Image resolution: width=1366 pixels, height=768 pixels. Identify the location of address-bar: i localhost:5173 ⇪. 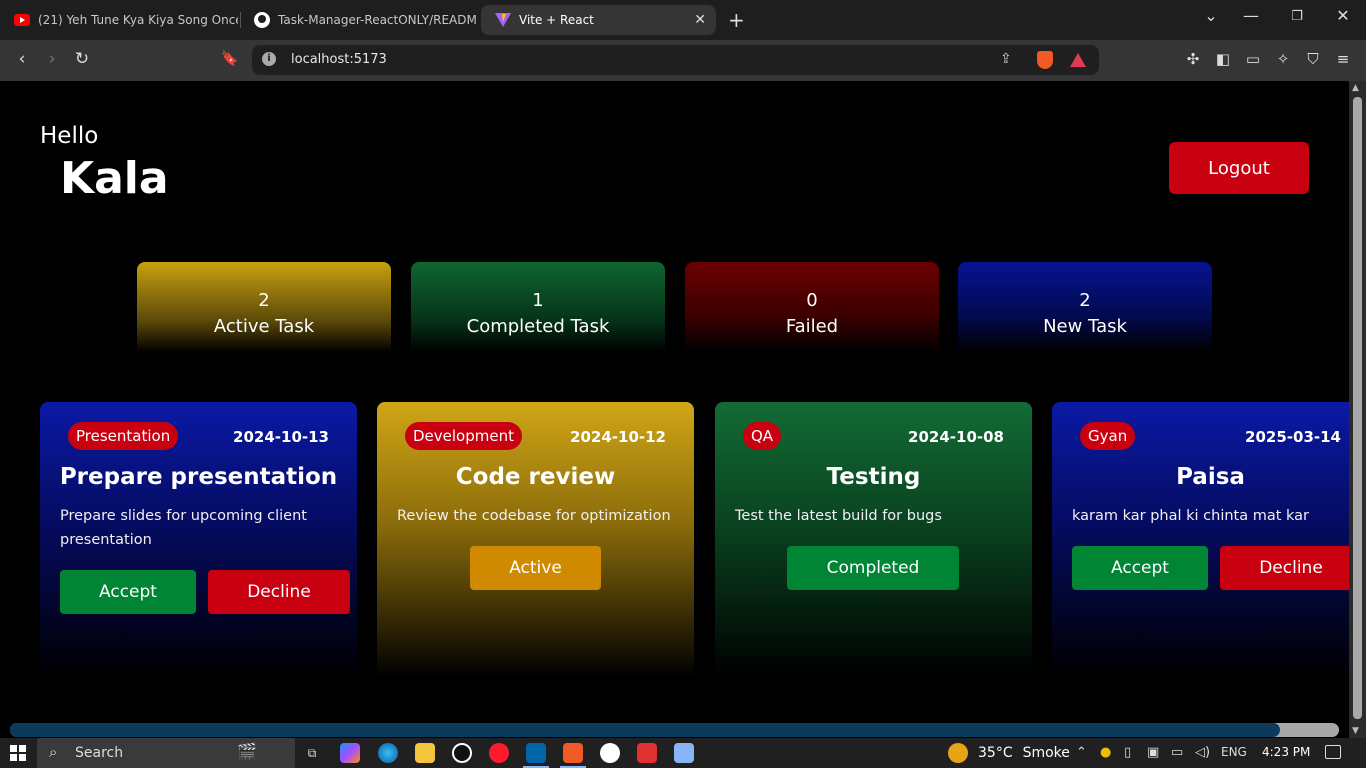
(675, 60).